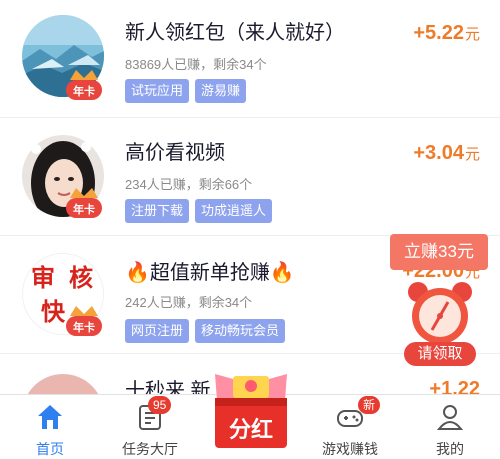 This screenshot has height=459, width=500. Describe the element at coordinates (450, 449) in the screenshot. I see `tab-label: 我的` at that location.